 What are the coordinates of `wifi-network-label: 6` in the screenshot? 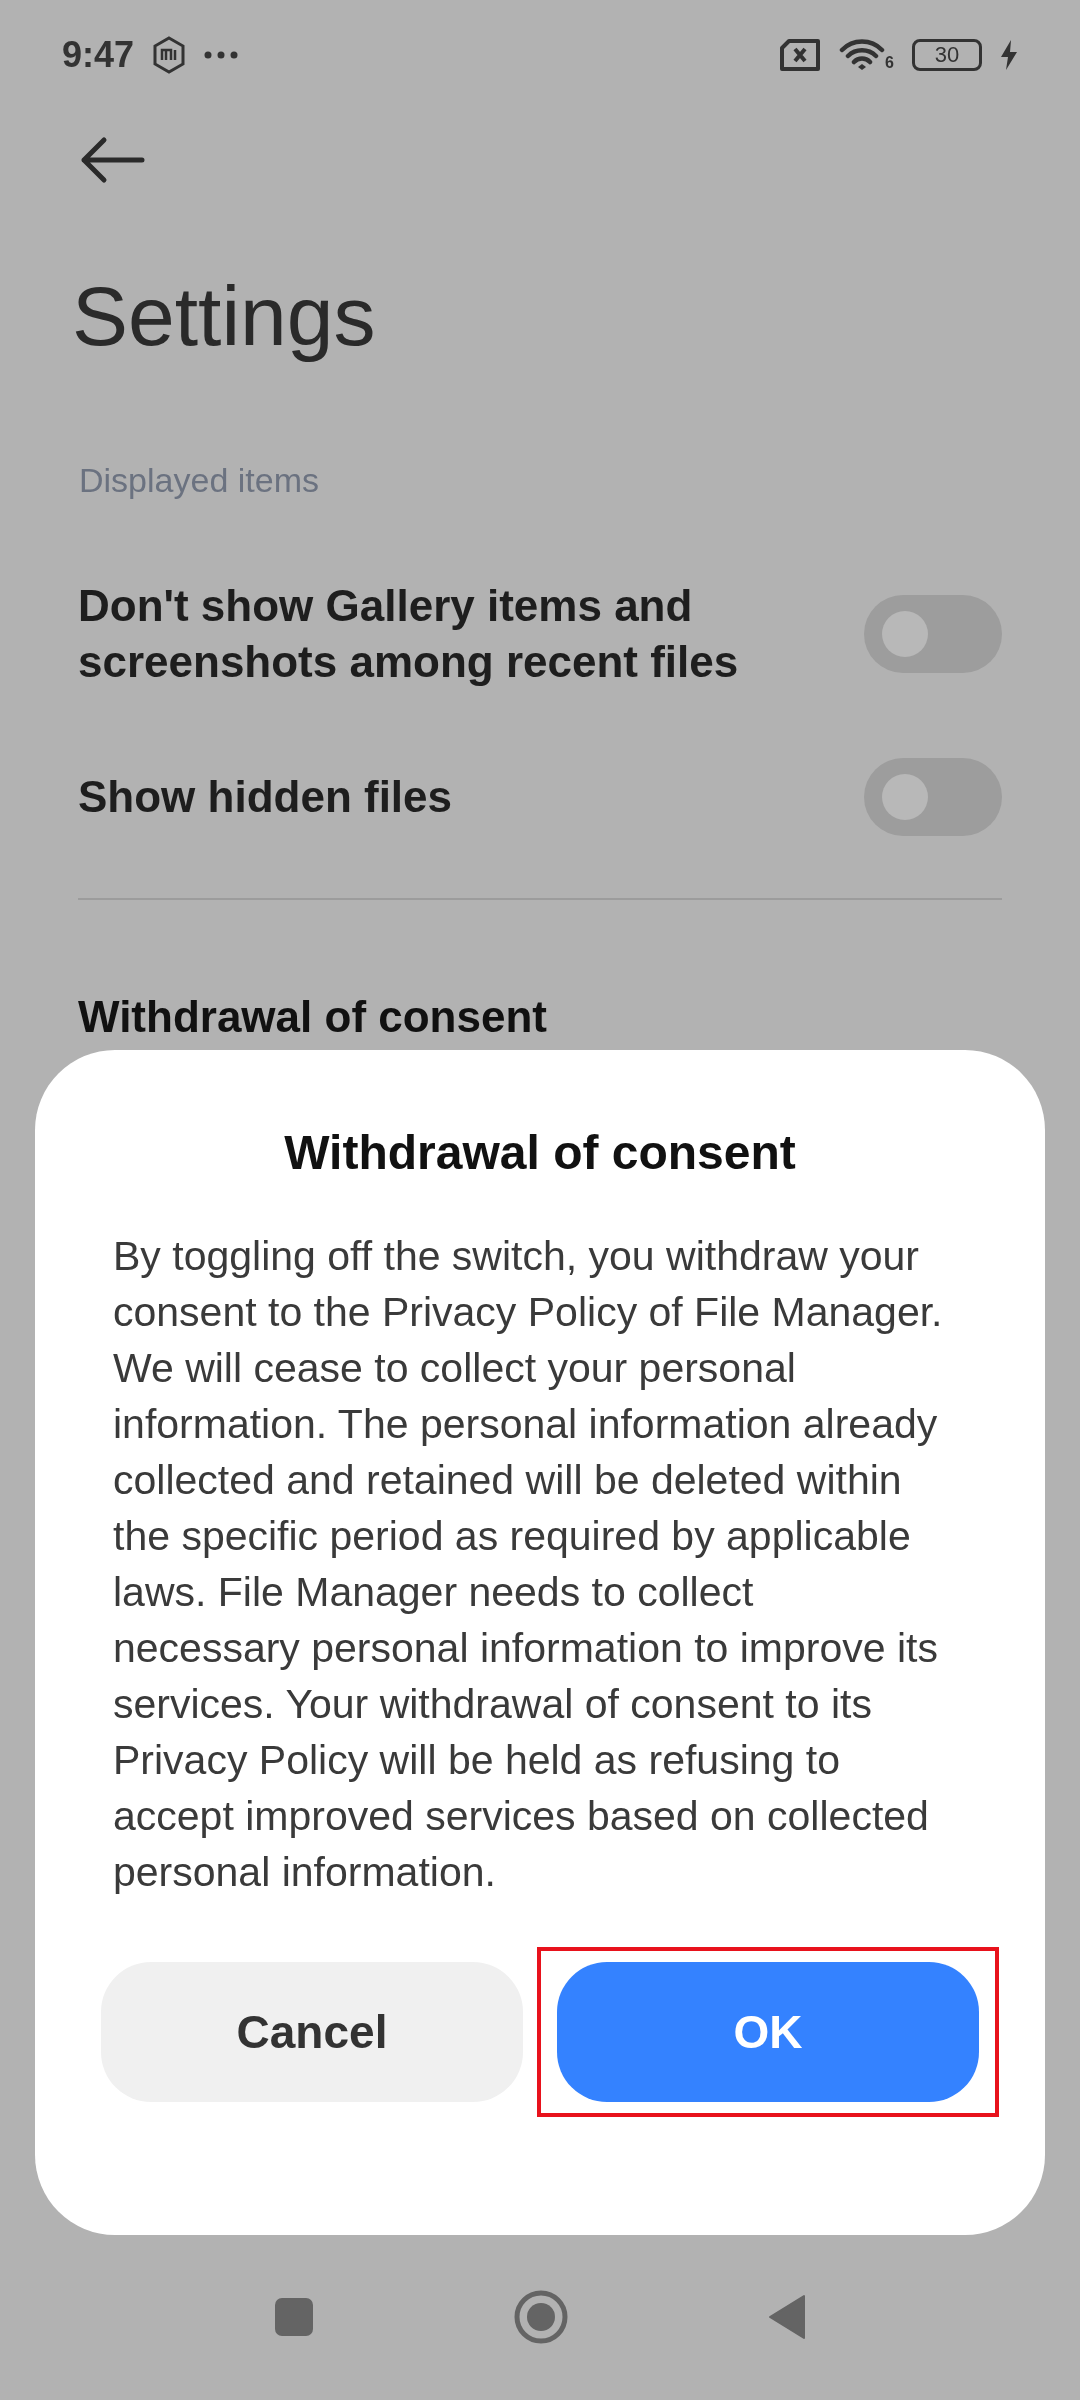 It's located at (889, 63).